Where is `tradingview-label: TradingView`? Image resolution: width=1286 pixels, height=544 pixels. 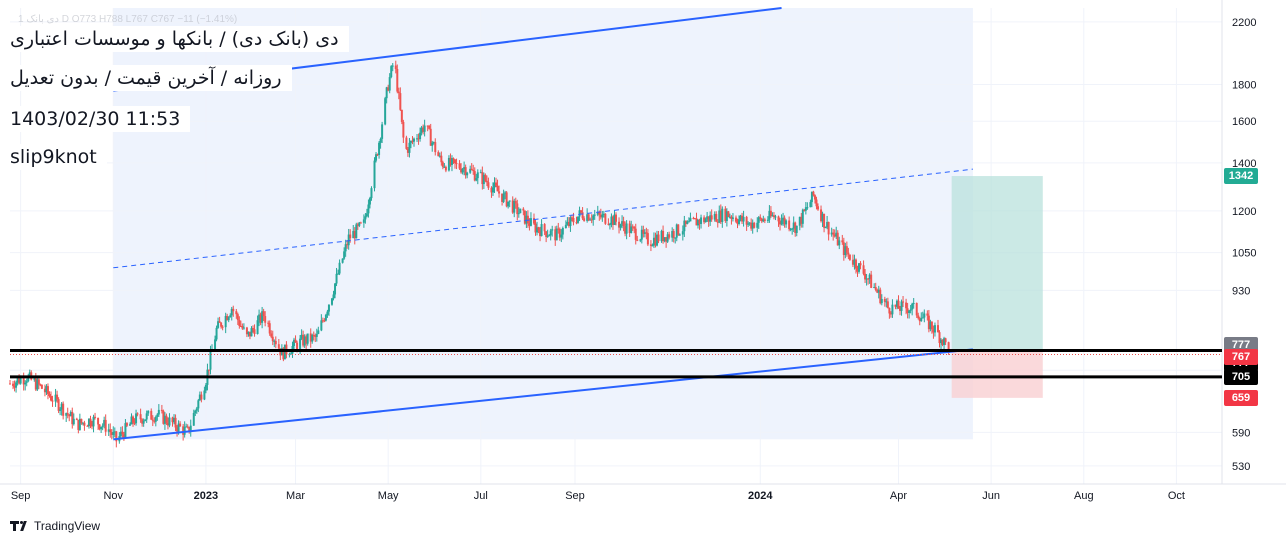
tradingview-label: TradingView is located at coordinates (67, 526).